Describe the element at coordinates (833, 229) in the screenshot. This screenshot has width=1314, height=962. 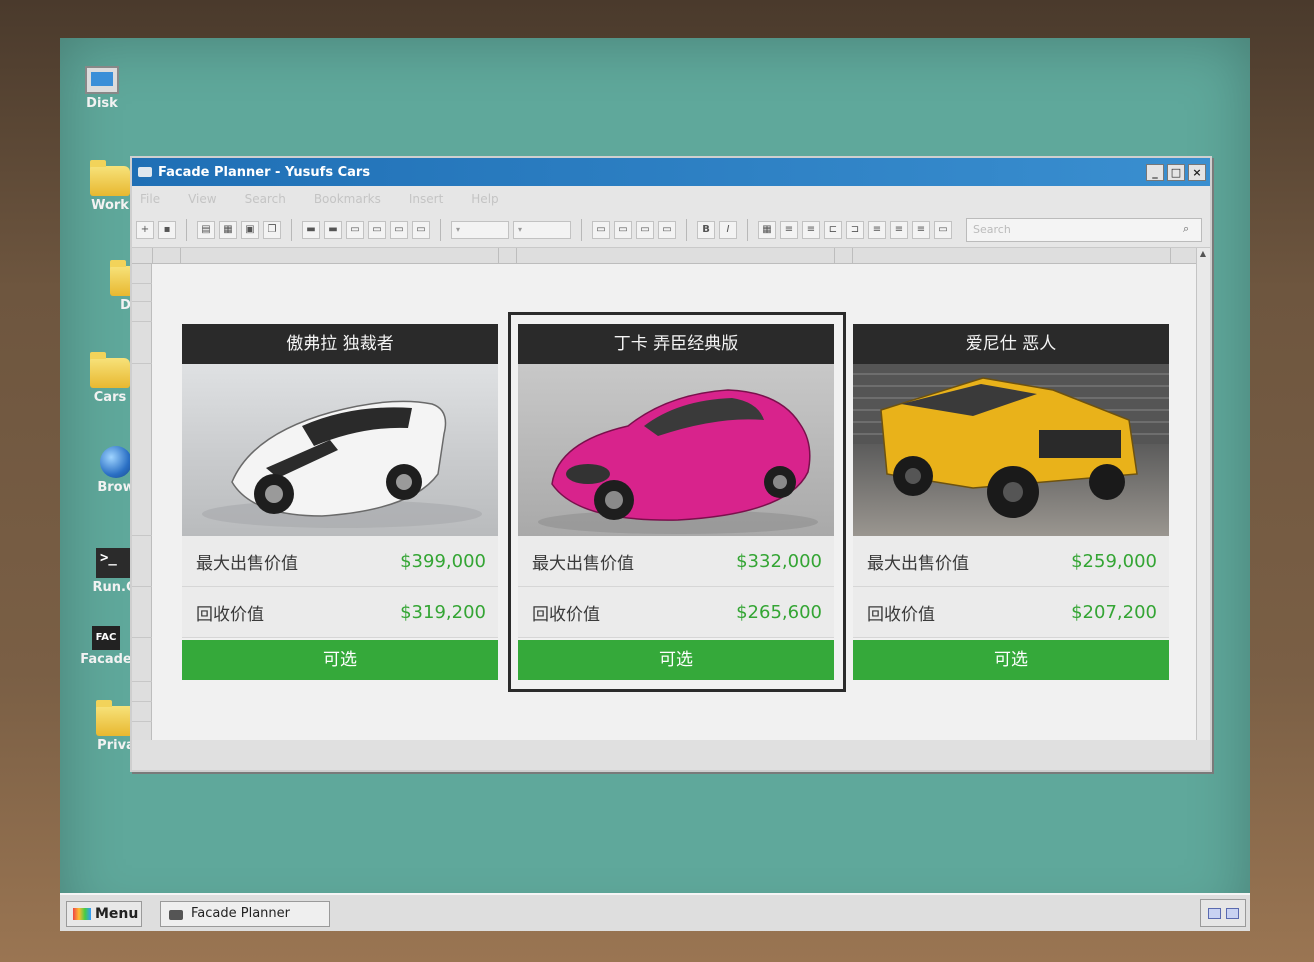
I see `indent-icon: ⊏` at that location.